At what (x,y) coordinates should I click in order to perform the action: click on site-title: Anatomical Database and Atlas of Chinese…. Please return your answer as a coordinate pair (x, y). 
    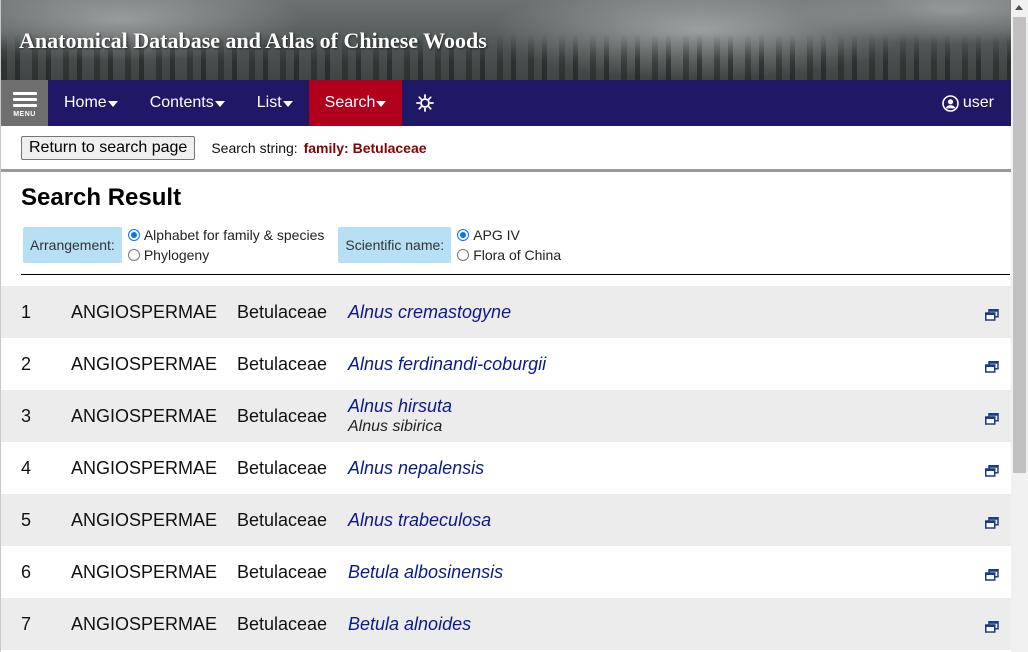
    Looking at the image, I should click on (253, 40).